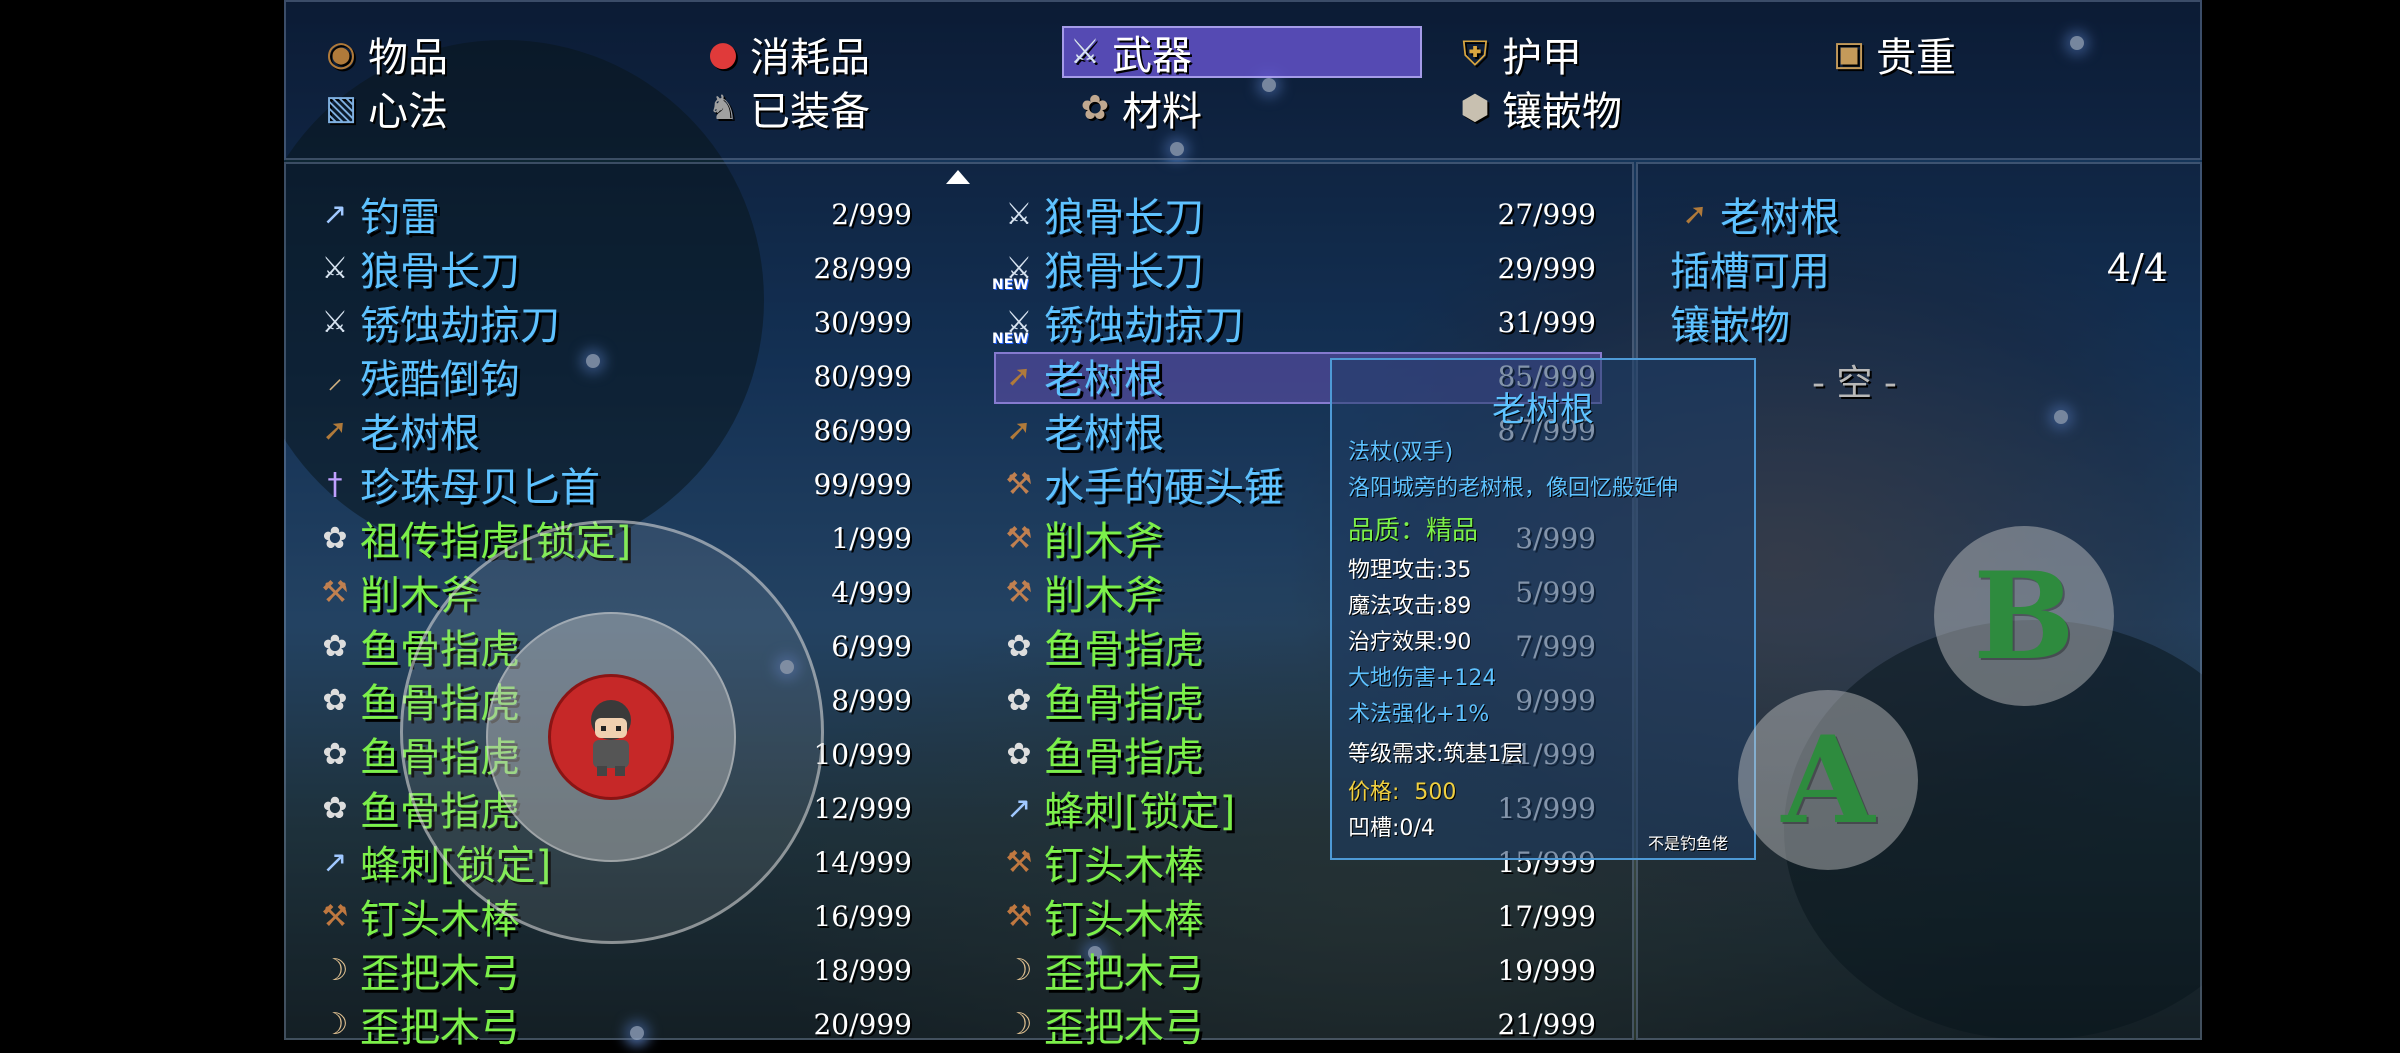 This screenshot has height=1053, width=2400. Describe the element at coordinates (612, 430) in the screenshot. I see `list-item: ➚ 老树根 86/999` at that location.